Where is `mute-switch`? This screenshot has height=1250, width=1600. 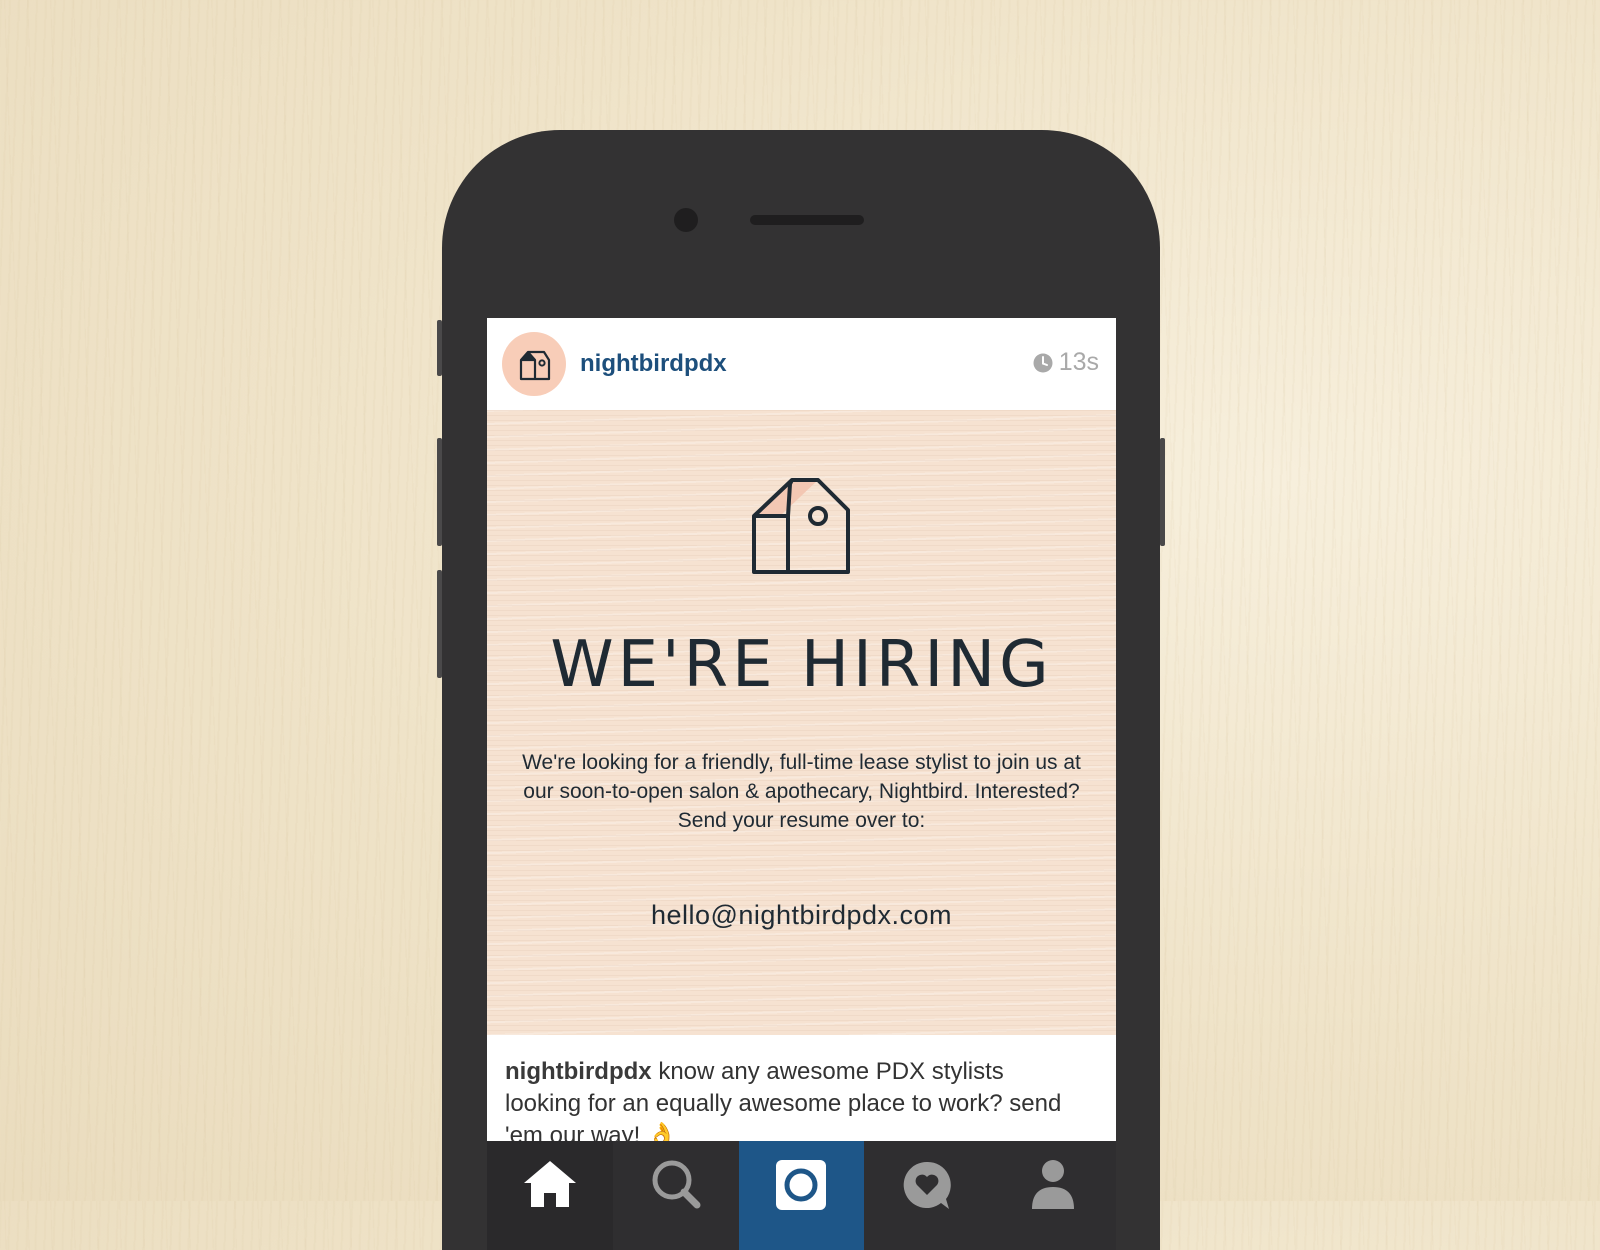 mute-switch is located at coordinates (439, 348).